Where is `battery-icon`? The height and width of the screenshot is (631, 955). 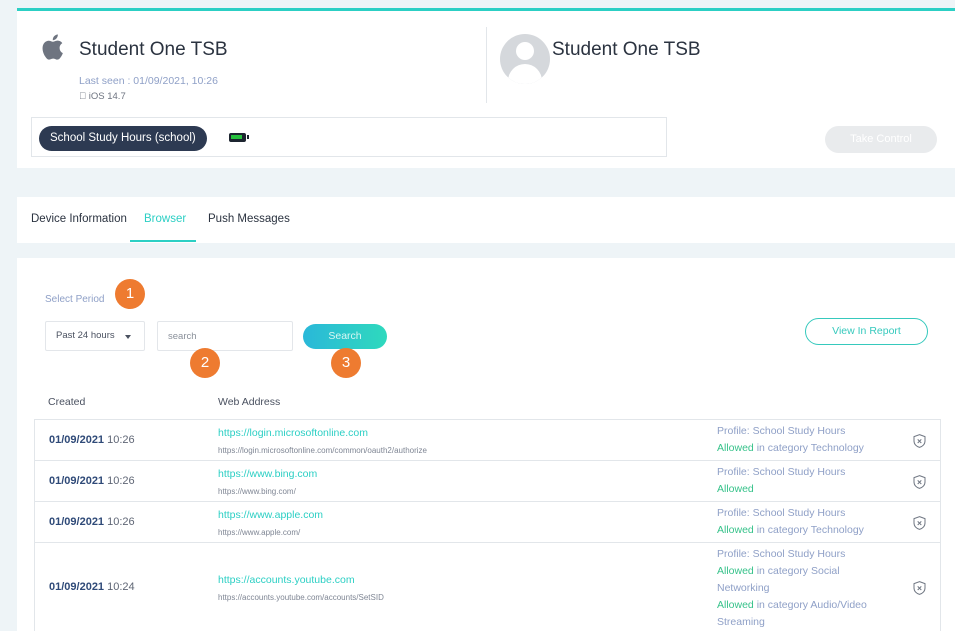 battery-icon is located at coordinates (239, 137).